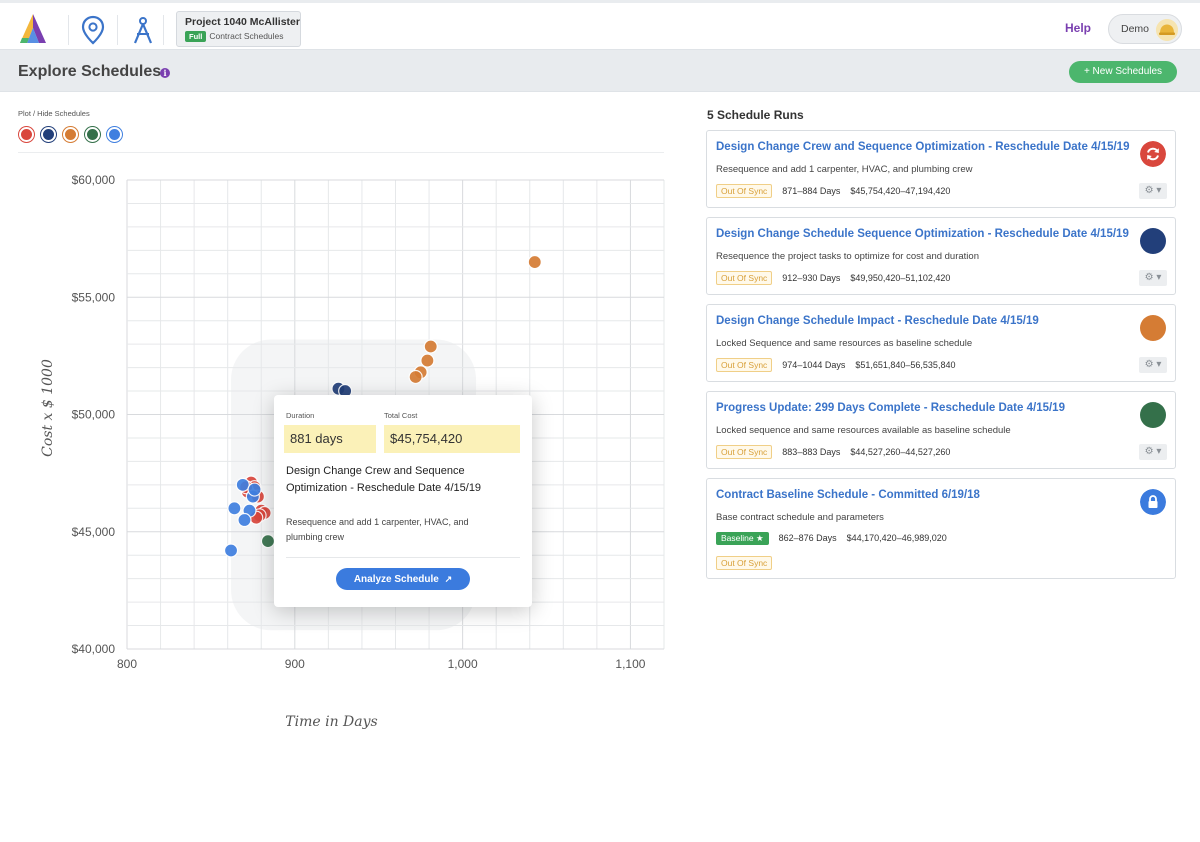  What do you see at coordinates (94, 649) in the screenshot?
I see `y-tick-label: $40,000` at bounding box center [94, 649].